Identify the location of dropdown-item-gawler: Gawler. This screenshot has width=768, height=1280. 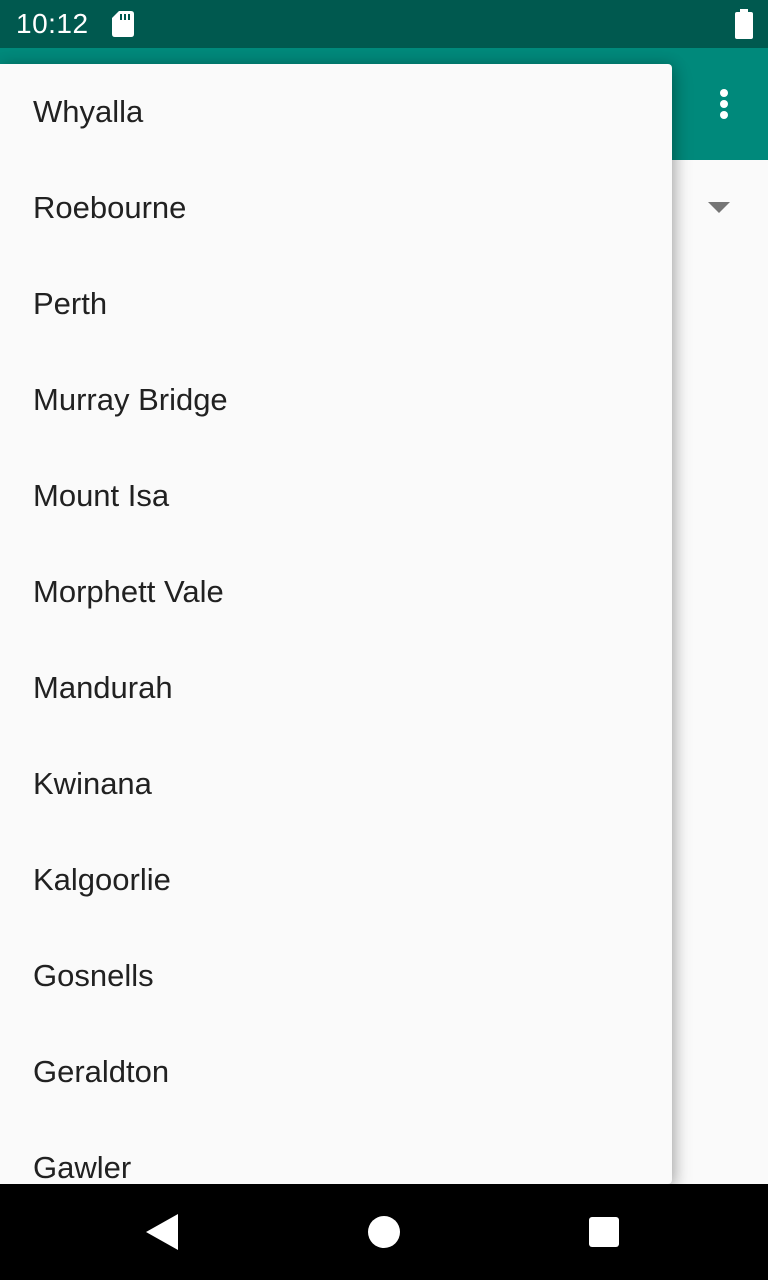
(336, 1152).